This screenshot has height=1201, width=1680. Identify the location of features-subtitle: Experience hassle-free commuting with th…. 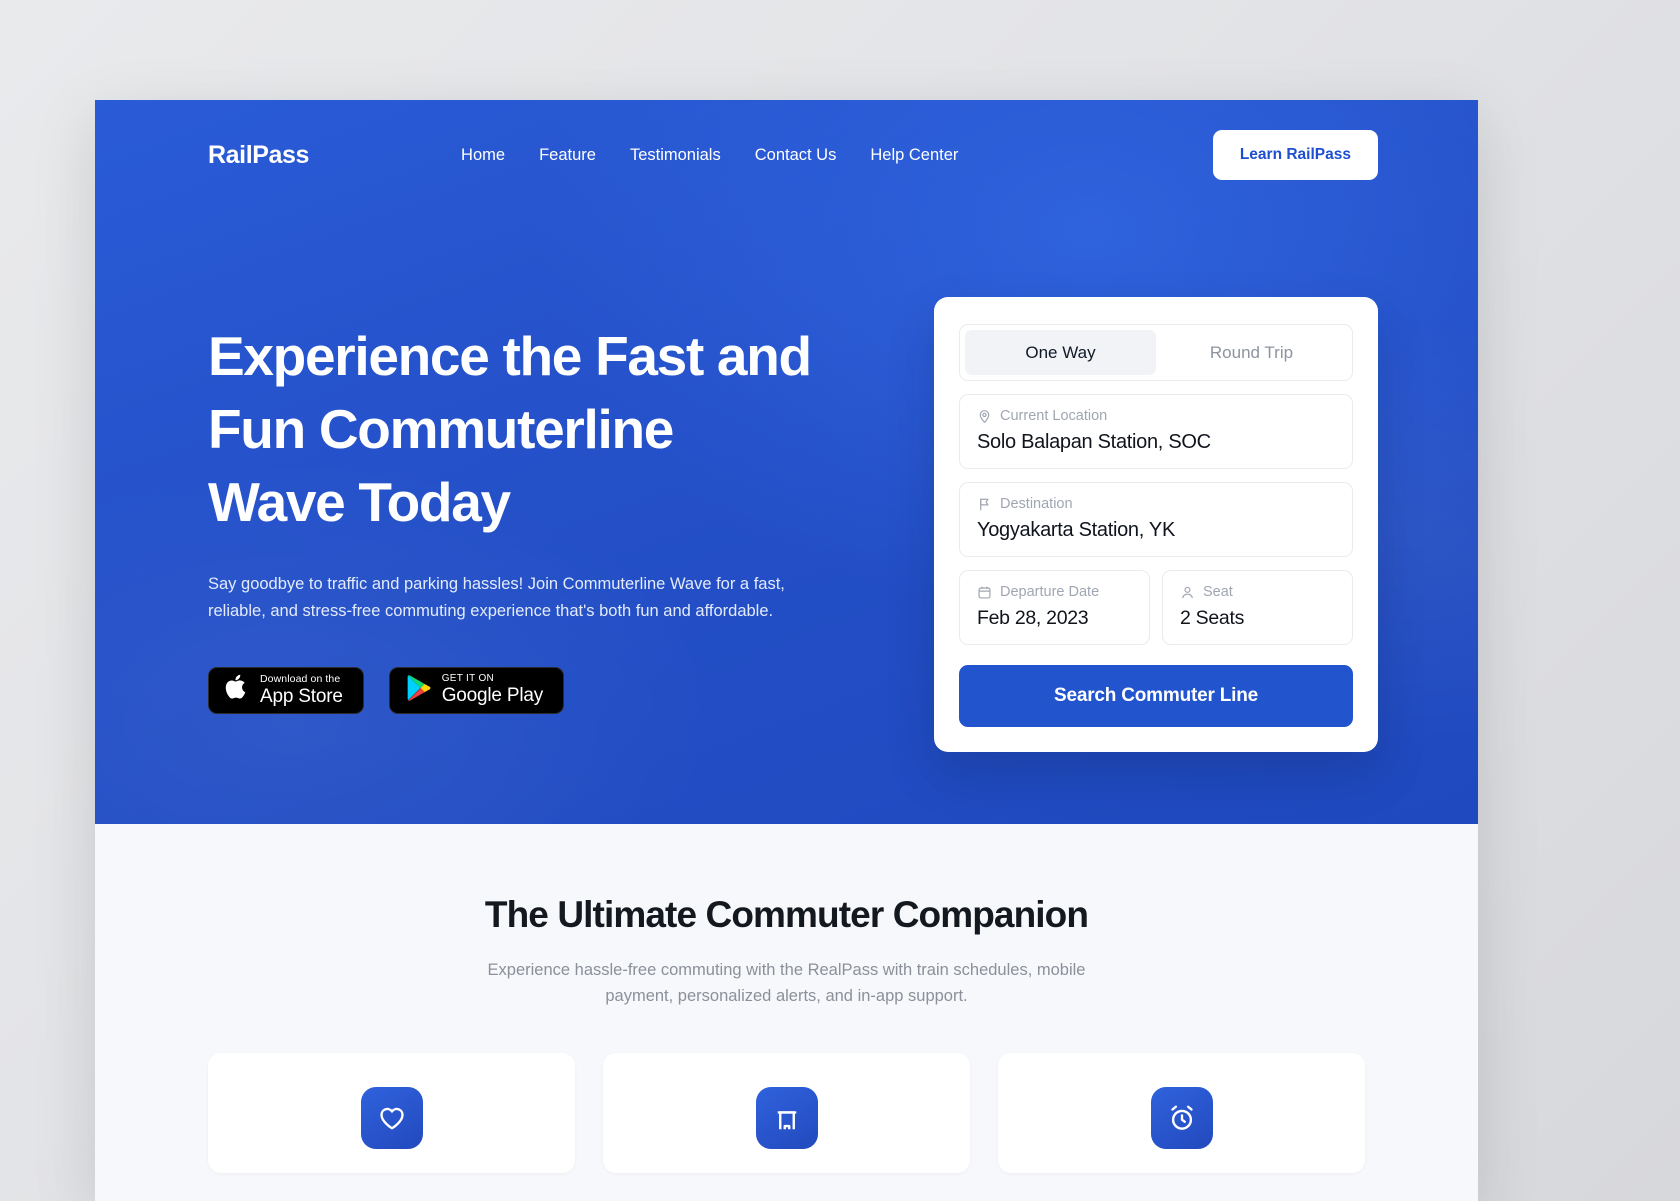
(786, 983).